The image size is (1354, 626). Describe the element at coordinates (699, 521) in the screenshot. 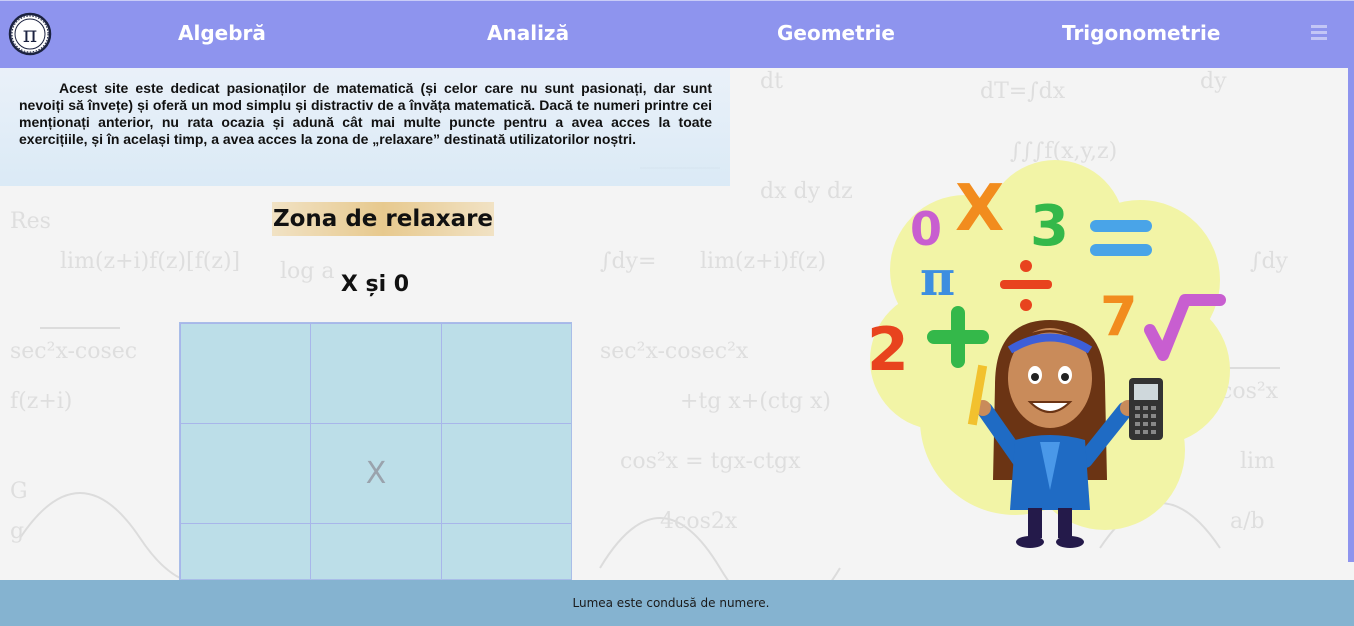

I see `svg-text: 4cos2x` at that location.